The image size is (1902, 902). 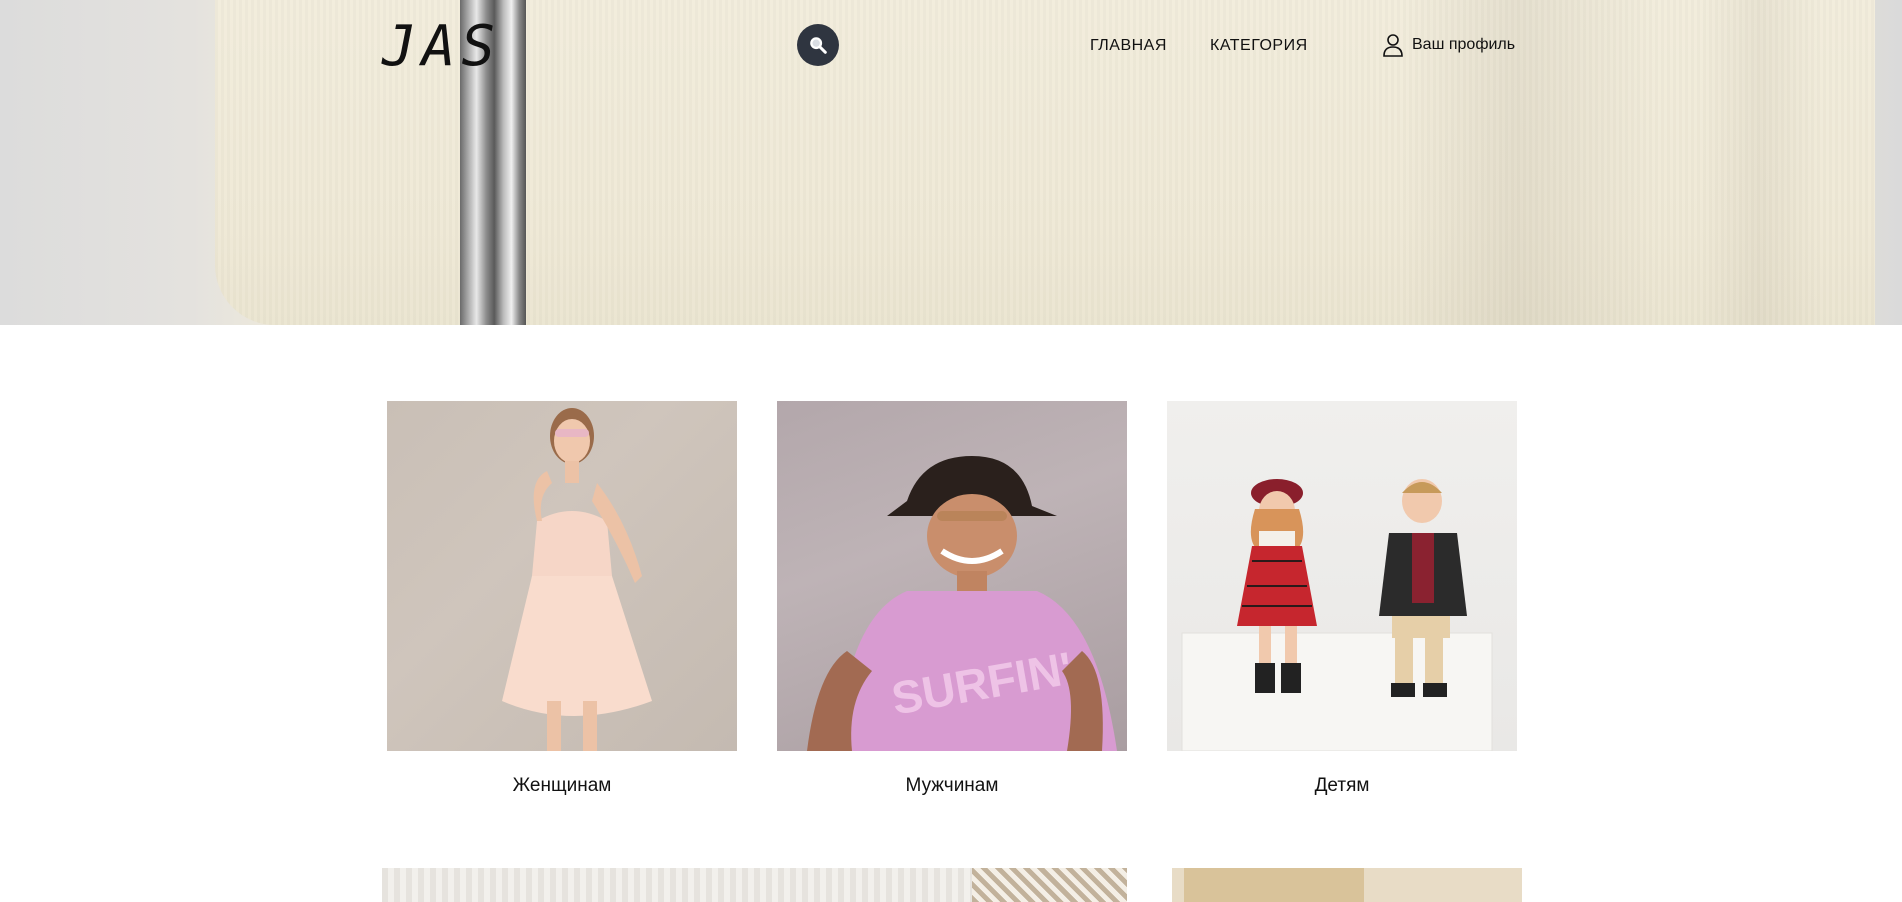 I want to click on search-button, so click(x=818, y=45).